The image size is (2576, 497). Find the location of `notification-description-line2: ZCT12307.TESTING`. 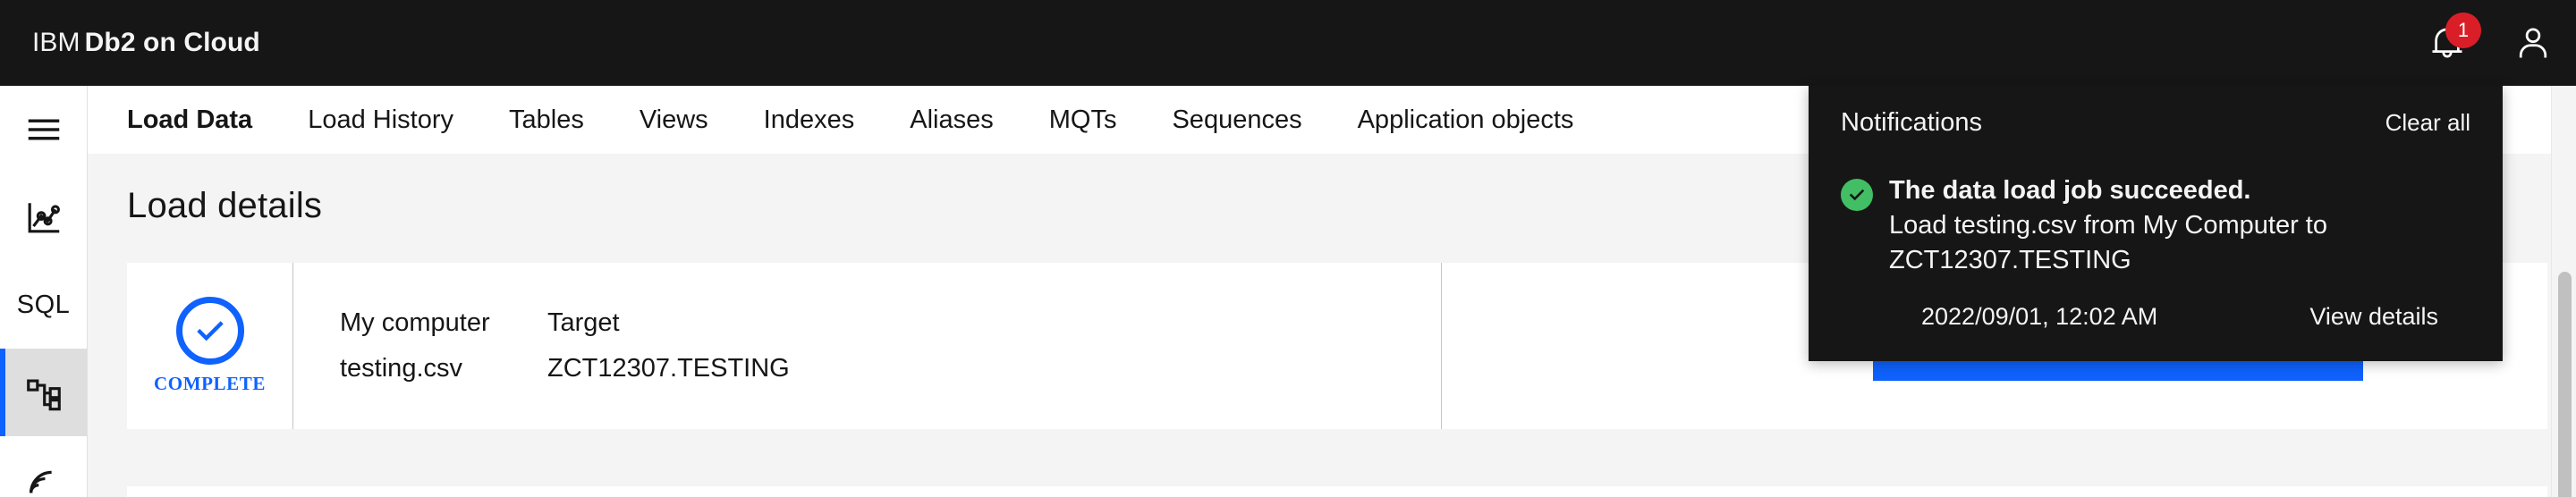

notification-description-line2: ZCT12307.TESTING is located at coordinates (2010, 259).